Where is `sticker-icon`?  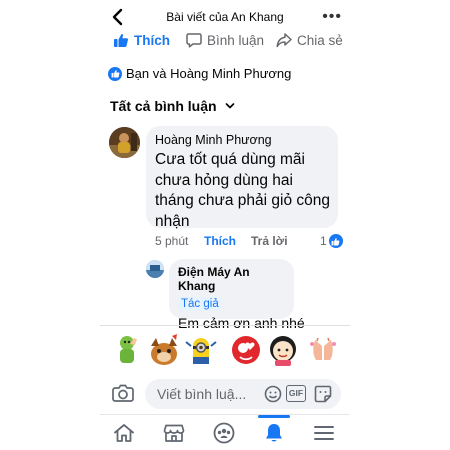 sticker-icon is located at coordinates (323, 394).